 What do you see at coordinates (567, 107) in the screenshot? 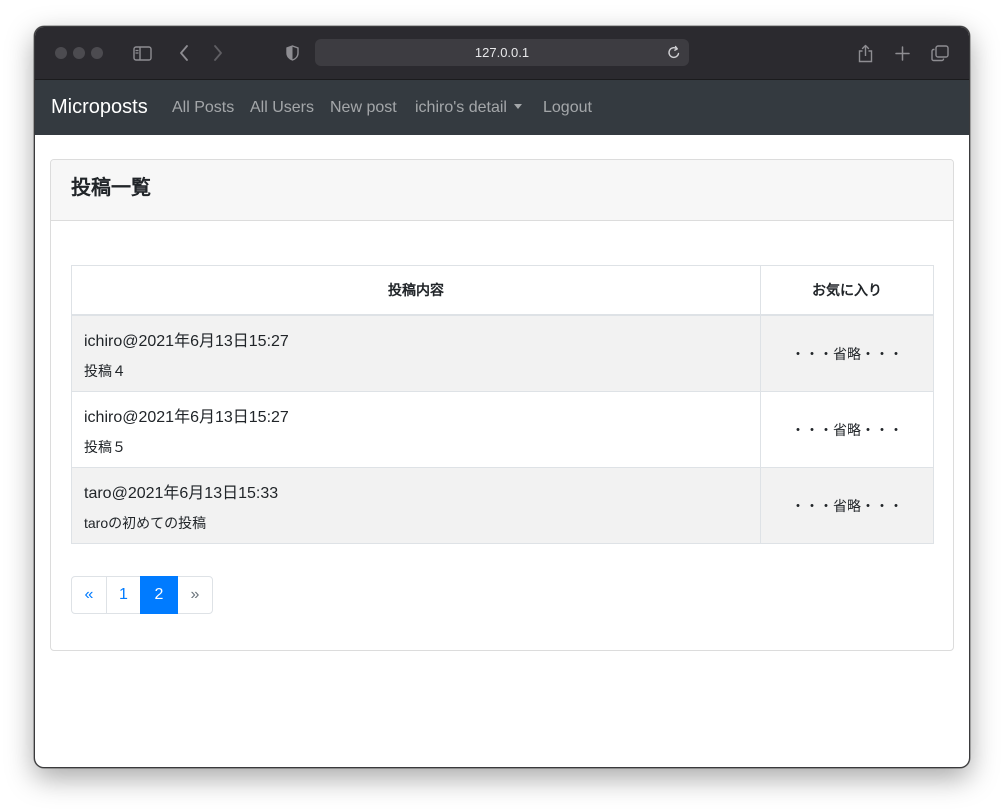
I see `nav-link-logout: Logout` at bounding box center [567, 107].